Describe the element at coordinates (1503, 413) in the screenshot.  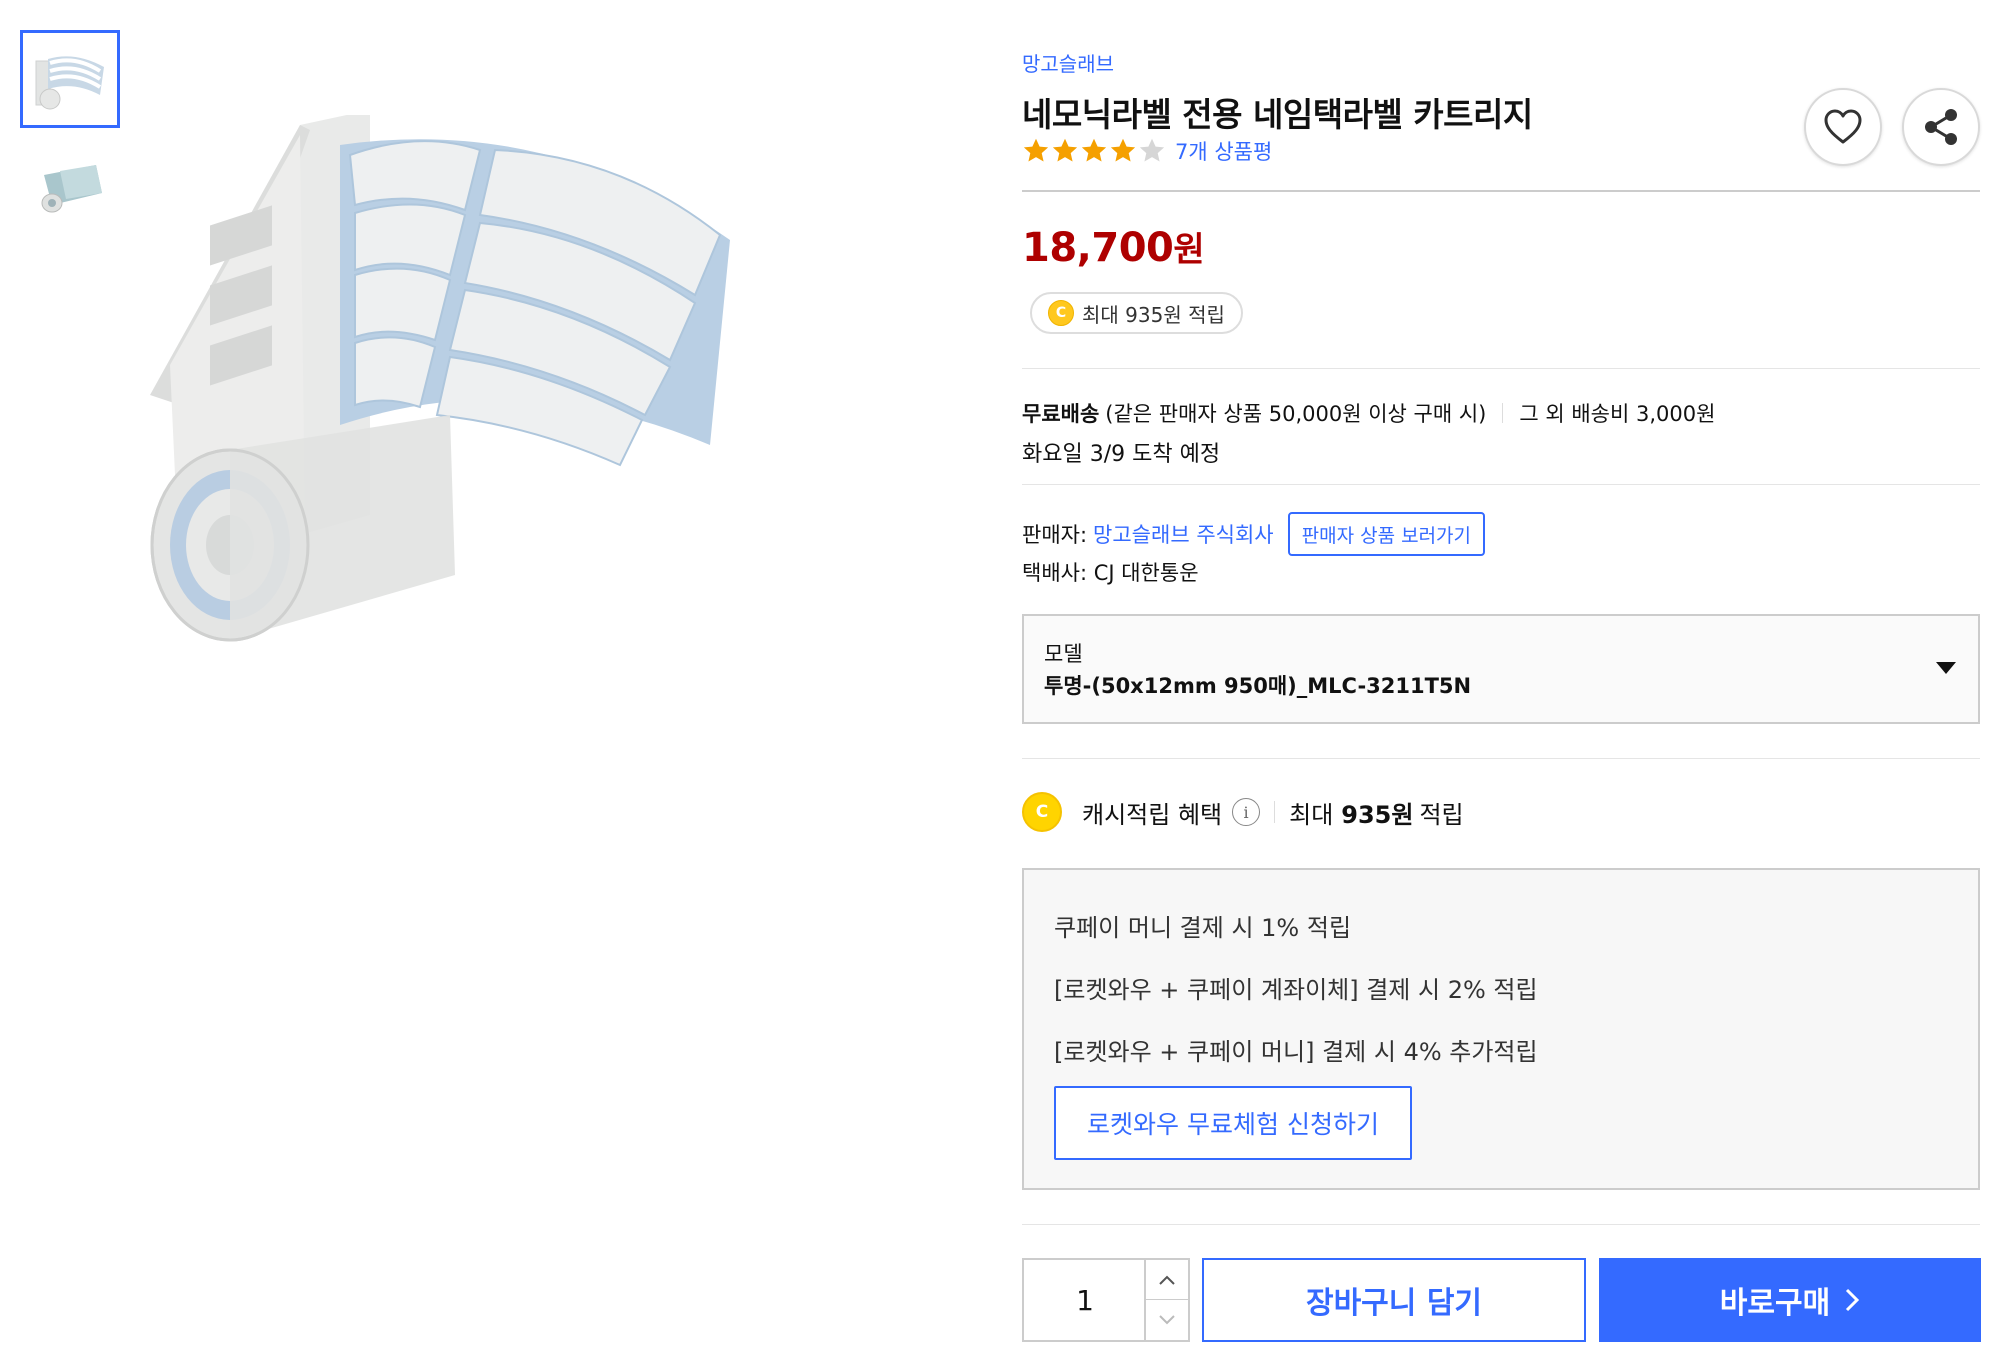
I see `shipping-separator` at that location.